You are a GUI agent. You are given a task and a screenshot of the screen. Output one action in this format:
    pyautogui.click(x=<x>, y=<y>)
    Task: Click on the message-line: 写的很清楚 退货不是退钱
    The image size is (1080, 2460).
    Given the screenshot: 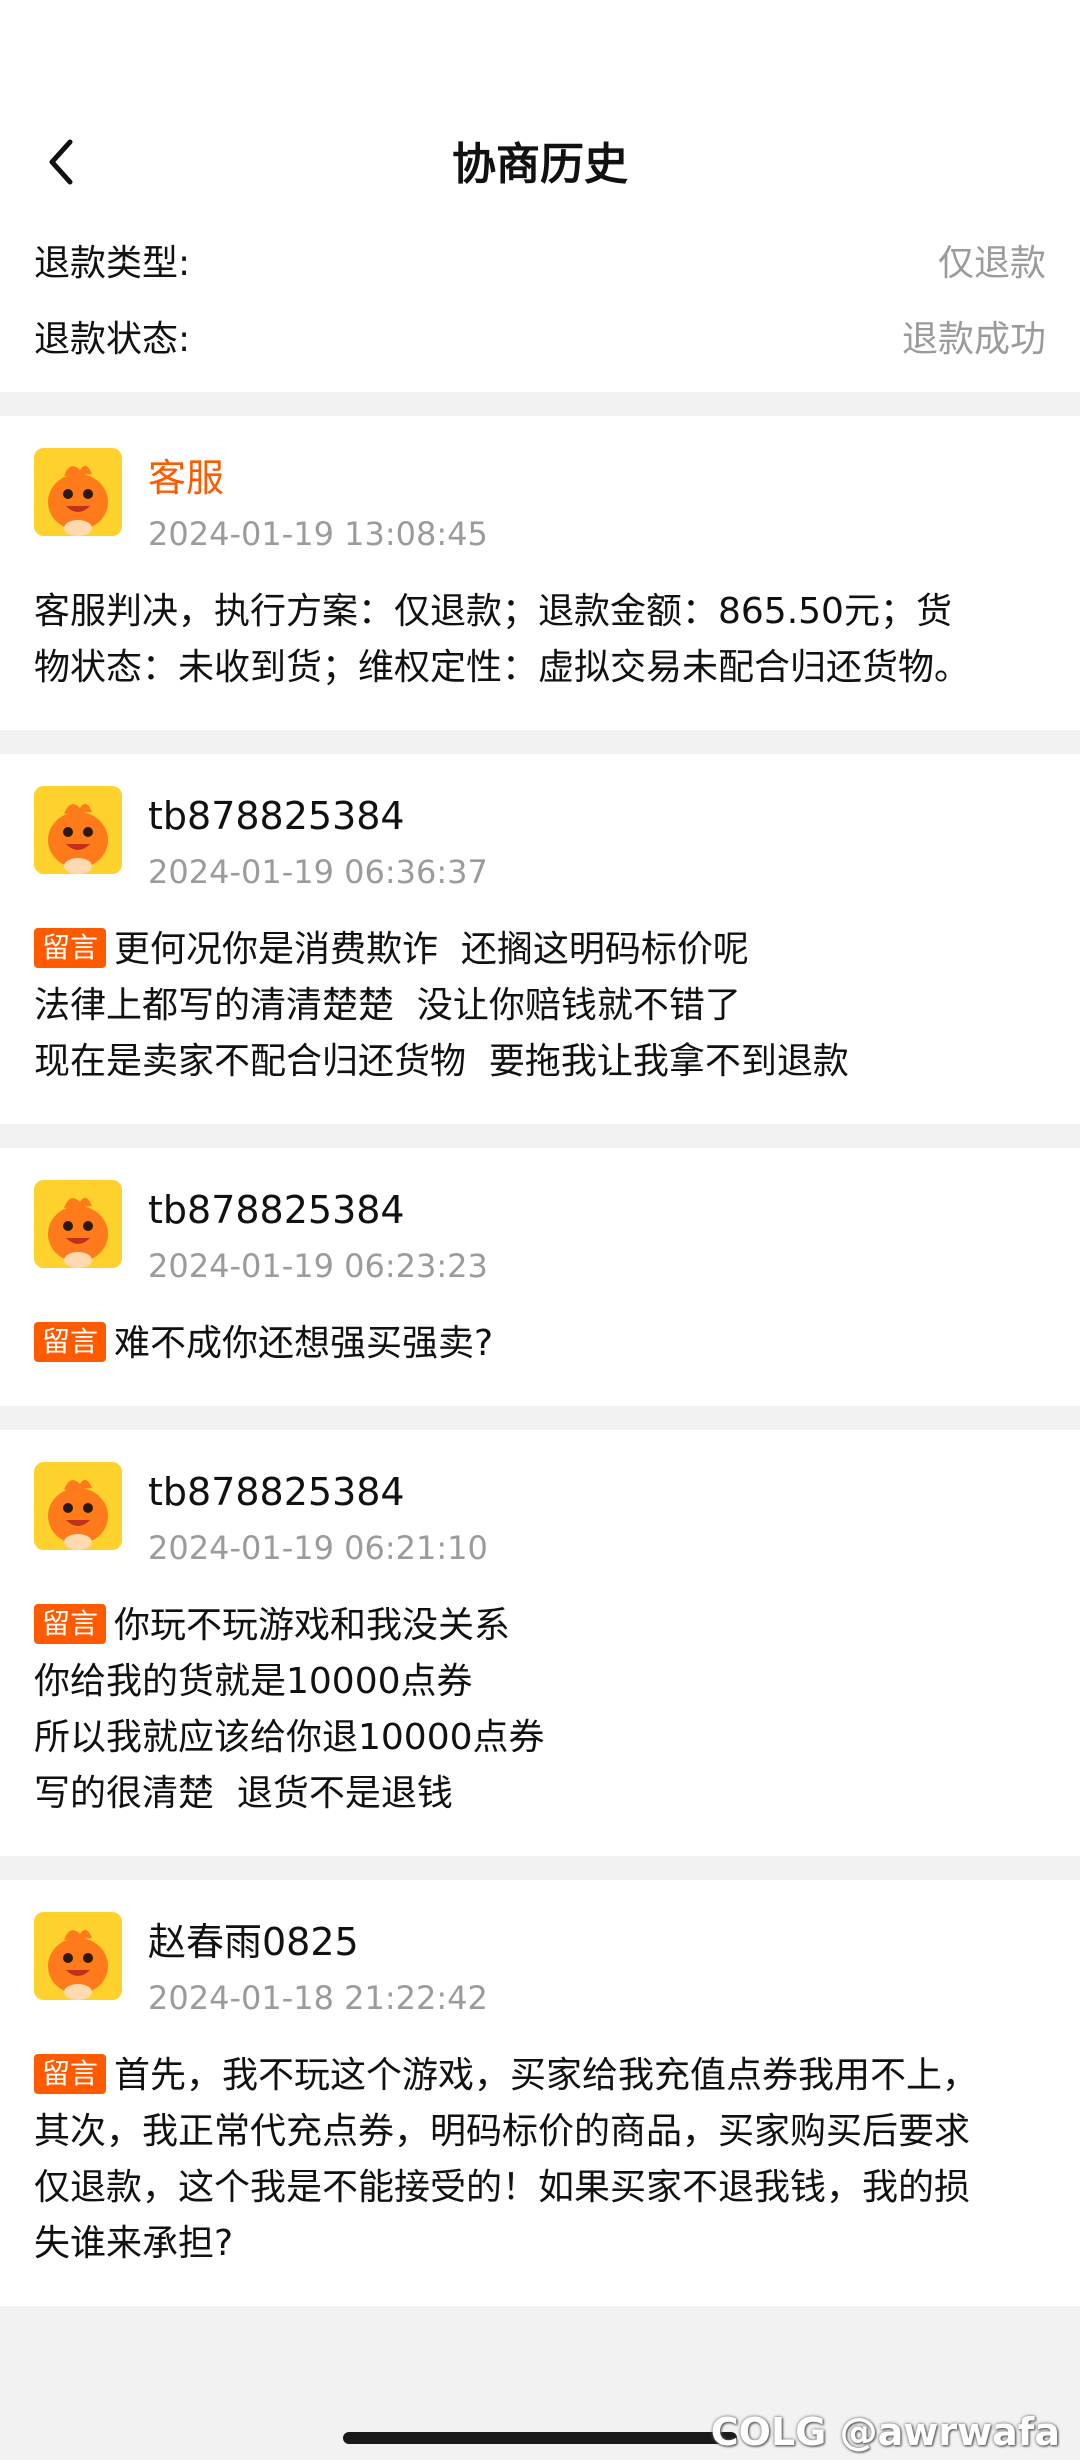 What is the action you would take?
    pyautogui.click(x=540, y=1794)
    